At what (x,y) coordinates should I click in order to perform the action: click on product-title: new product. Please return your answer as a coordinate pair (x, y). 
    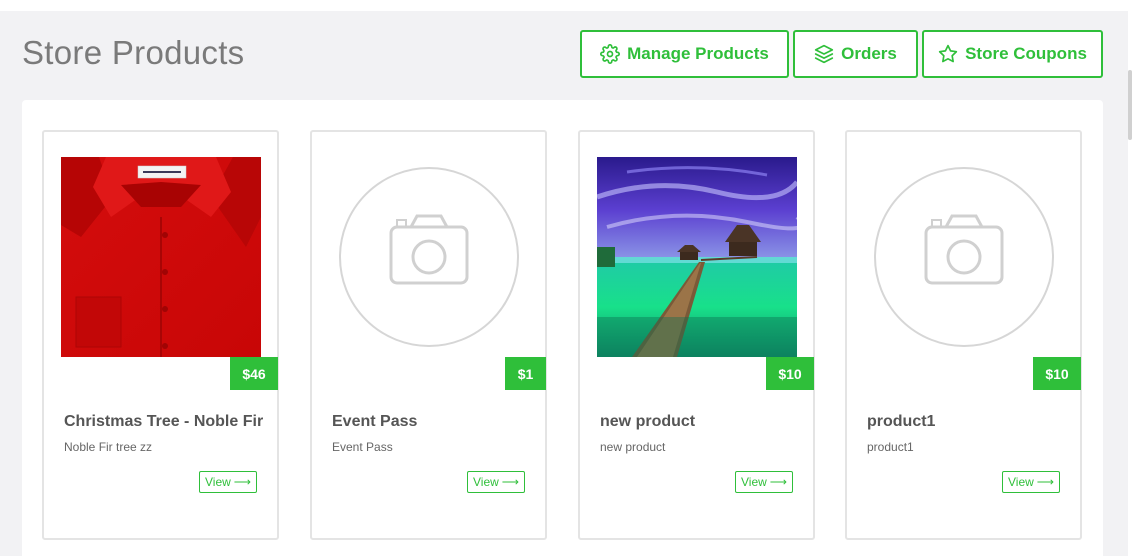
    Looking at the image, I should click on (647, 422).